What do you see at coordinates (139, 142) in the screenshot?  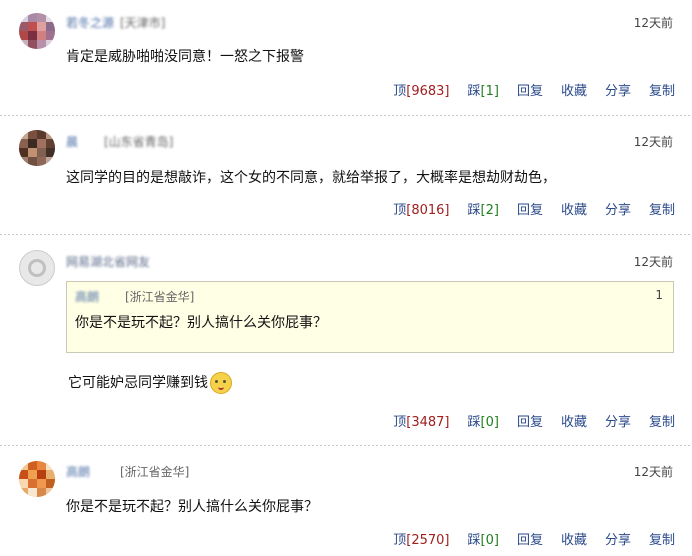 I see `comment-location: [山东省青岛]` at bounding box center [139, 142].